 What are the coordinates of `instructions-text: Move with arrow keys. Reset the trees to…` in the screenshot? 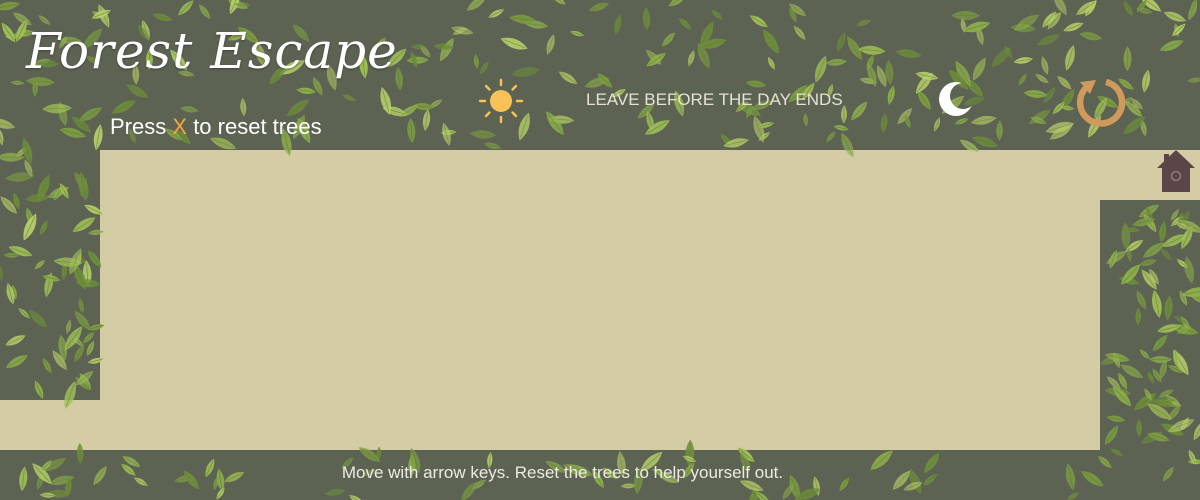 It's located at (562, 472).